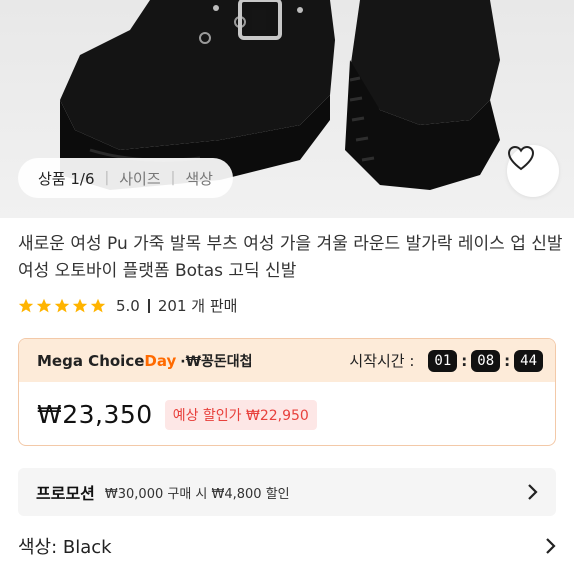 The height and width of the screenshot is (574, 574). What do you see at coordinates (216, 361) in the screenshot?
I see `promo-subtitle: ·₩꽁돈대첩` at bounding box center [216, 361].